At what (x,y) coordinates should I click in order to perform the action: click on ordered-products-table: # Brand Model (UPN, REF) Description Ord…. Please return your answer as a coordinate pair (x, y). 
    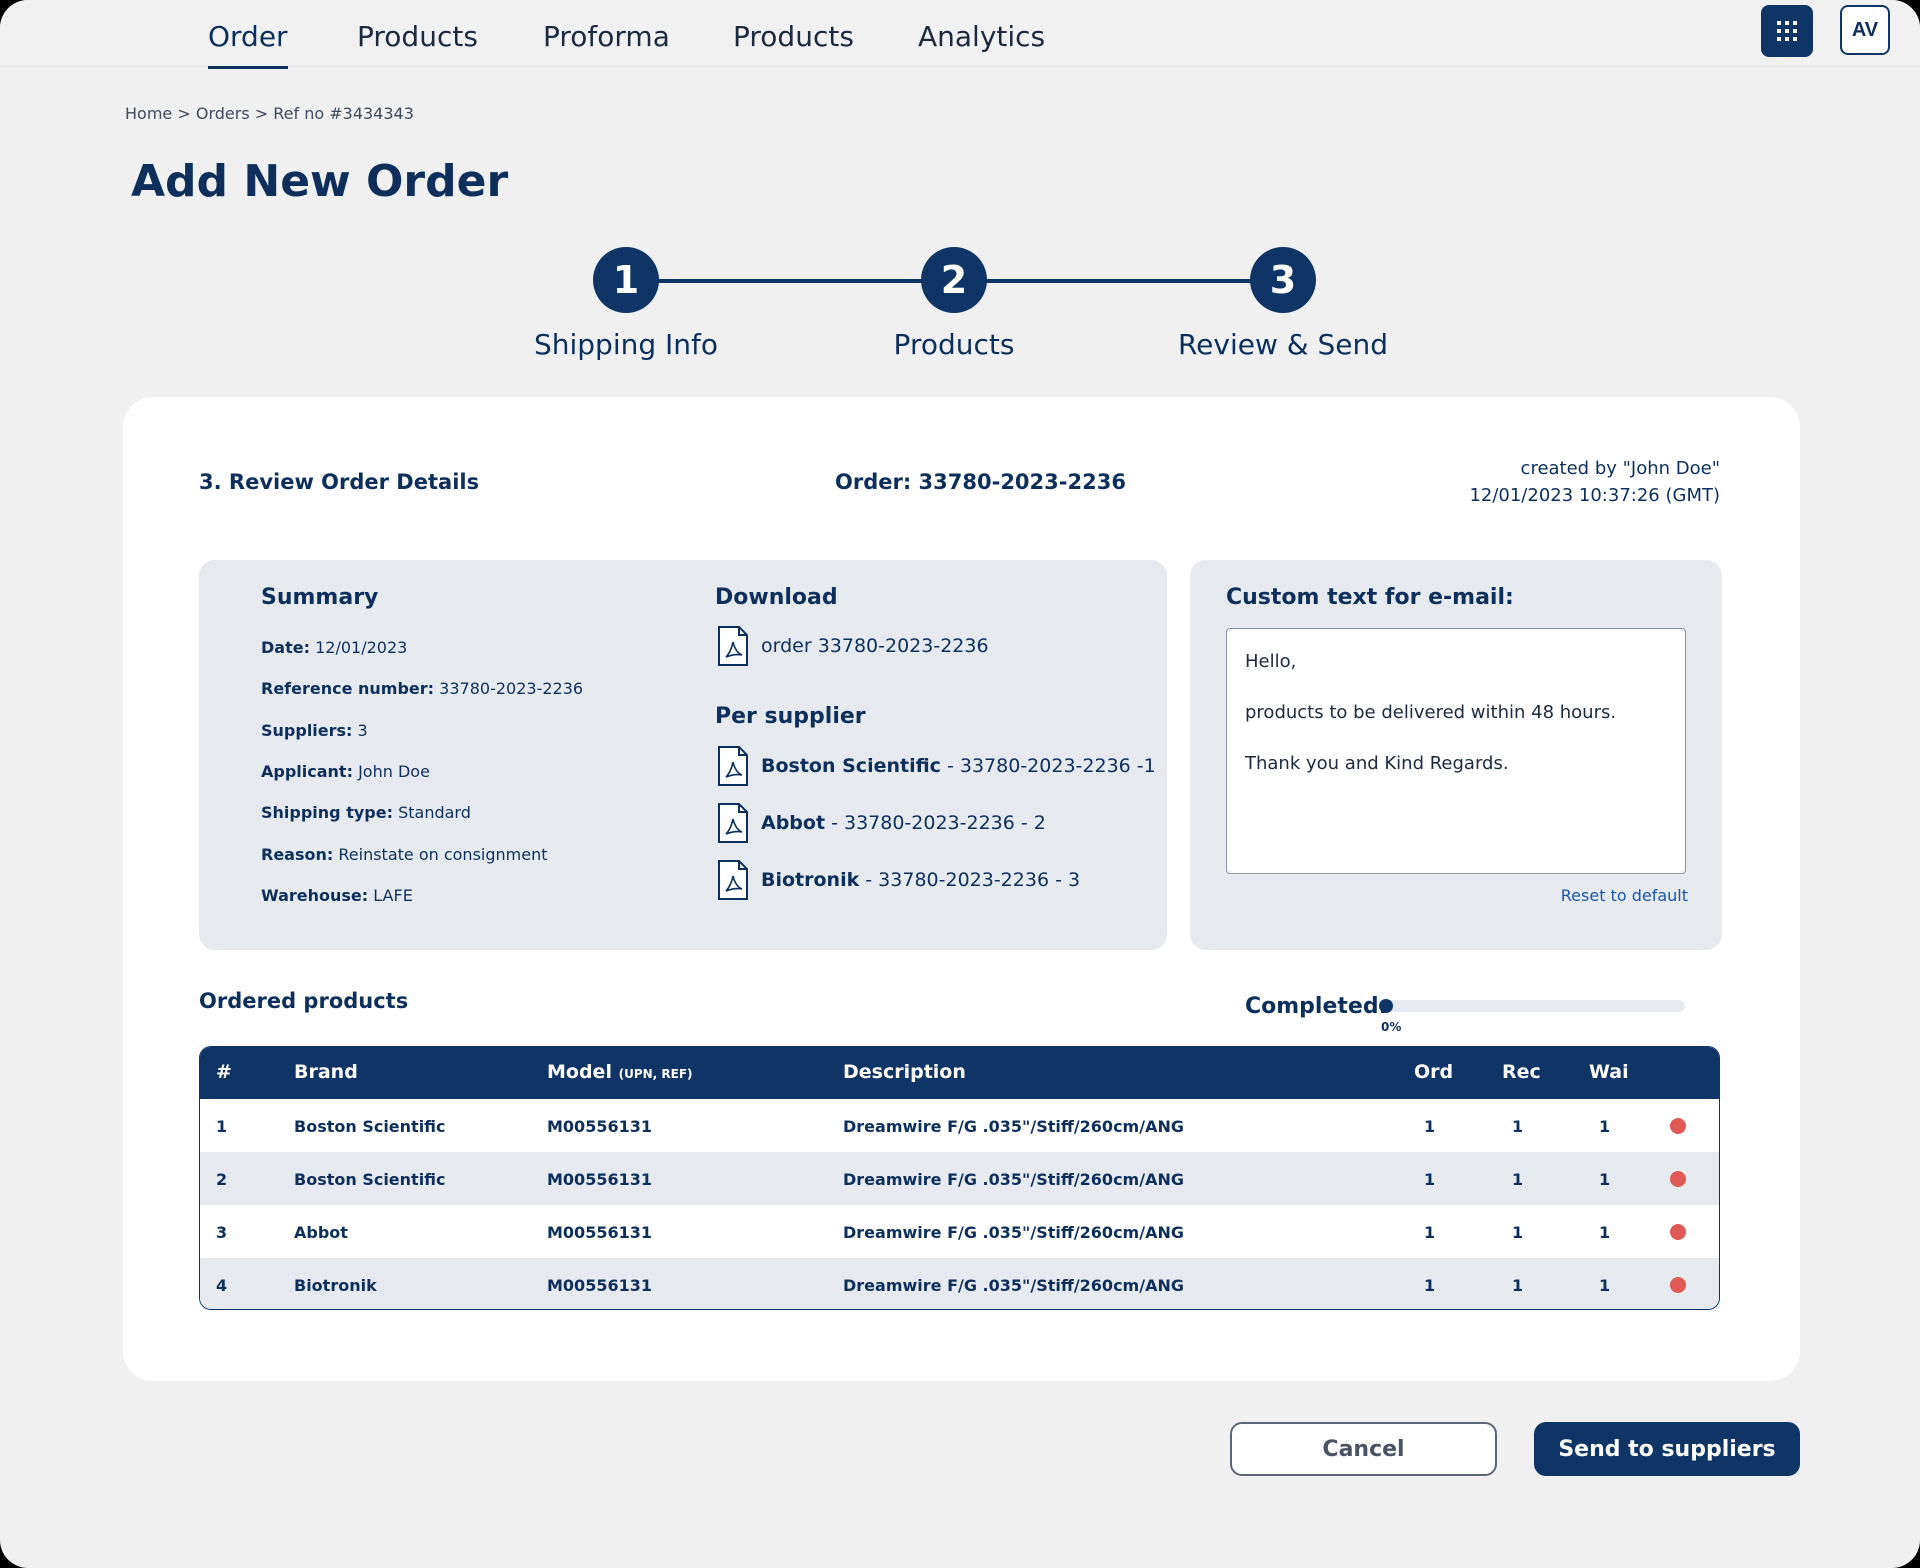
    Looking at the image, I should click on (959, 1178).